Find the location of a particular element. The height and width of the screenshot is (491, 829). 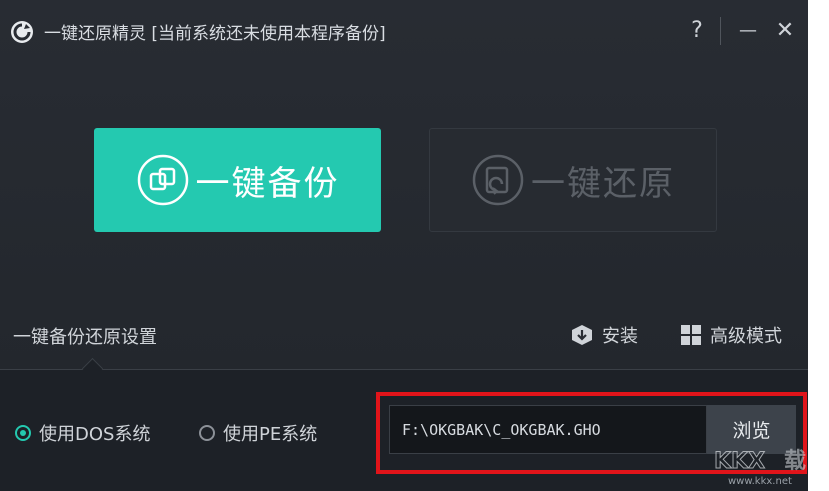

dos-system-label: 使用DOS系统 is located at coordinates (95, 434).